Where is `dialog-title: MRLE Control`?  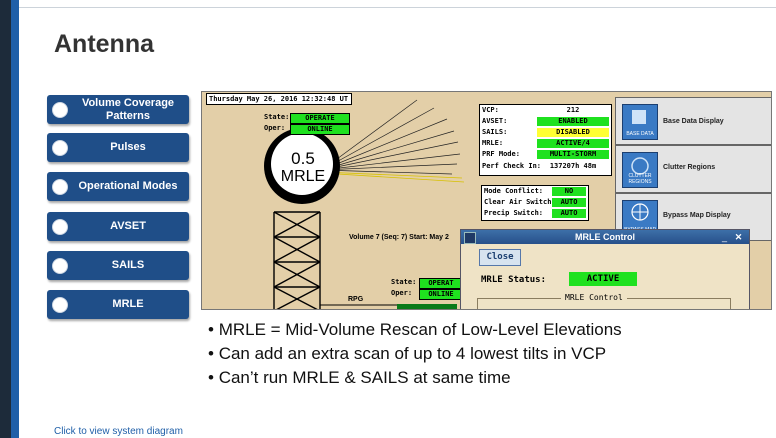 dialog-title: MRLE Control is located at coordinates (605, 237).